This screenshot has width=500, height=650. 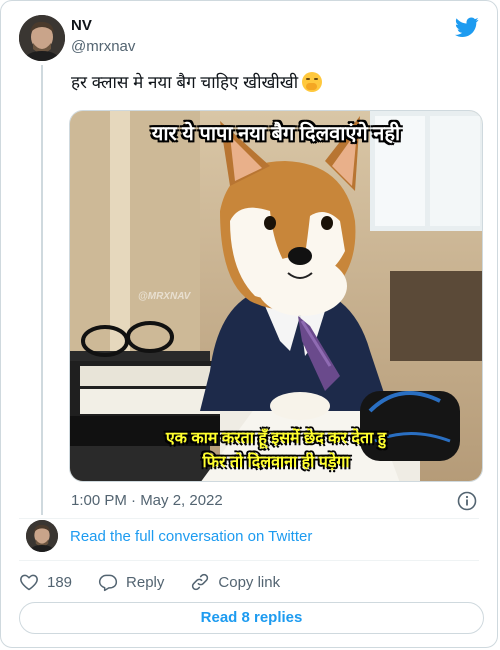 I want to click on thread-line, so click(x=42, y=290).